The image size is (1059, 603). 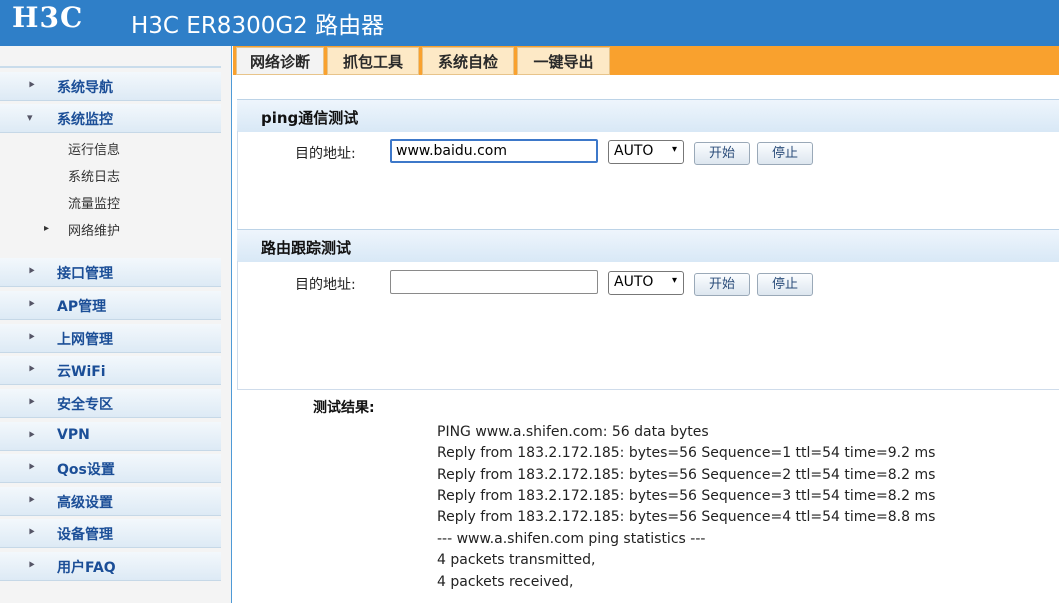 I want to click on result-line: PING www.a.shifen.com: 56 data bytes, so click(x=573, y=432).